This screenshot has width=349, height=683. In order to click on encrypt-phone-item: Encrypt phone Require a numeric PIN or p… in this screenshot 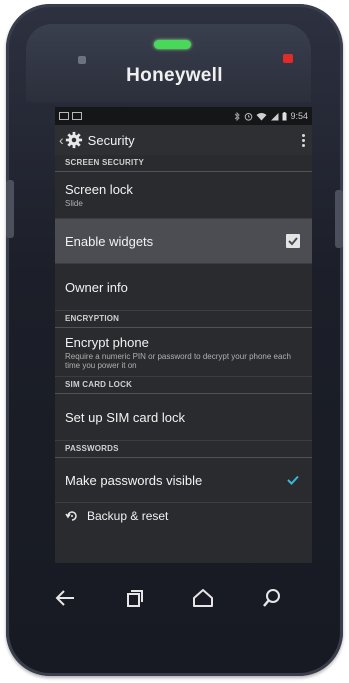, I will do `click(183, 352)`.